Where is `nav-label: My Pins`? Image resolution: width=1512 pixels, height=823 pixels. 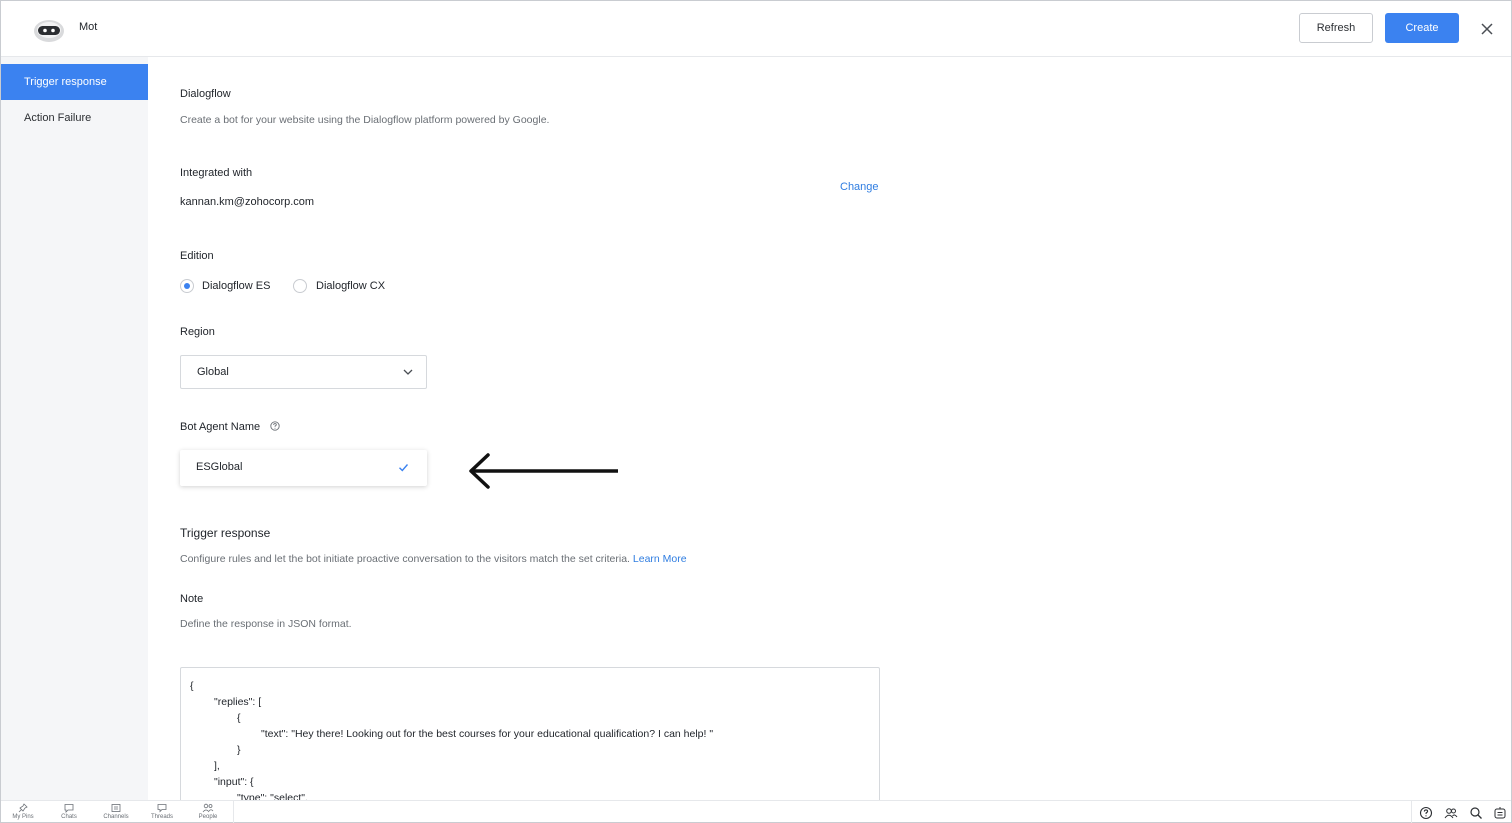 nav-label: My Pins is located at coordinates (23, 817).